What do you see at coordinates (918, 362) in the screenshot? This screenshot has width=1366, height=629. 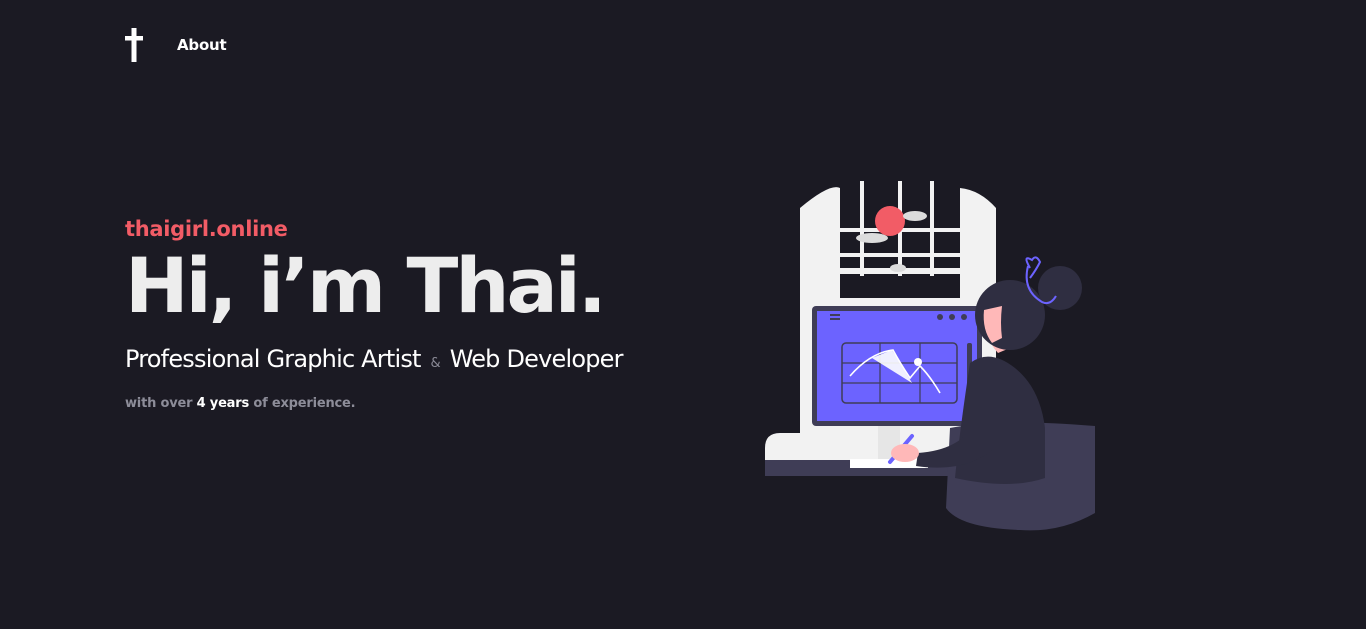 I see `cursor-dot` at bounding box center [918, 362].